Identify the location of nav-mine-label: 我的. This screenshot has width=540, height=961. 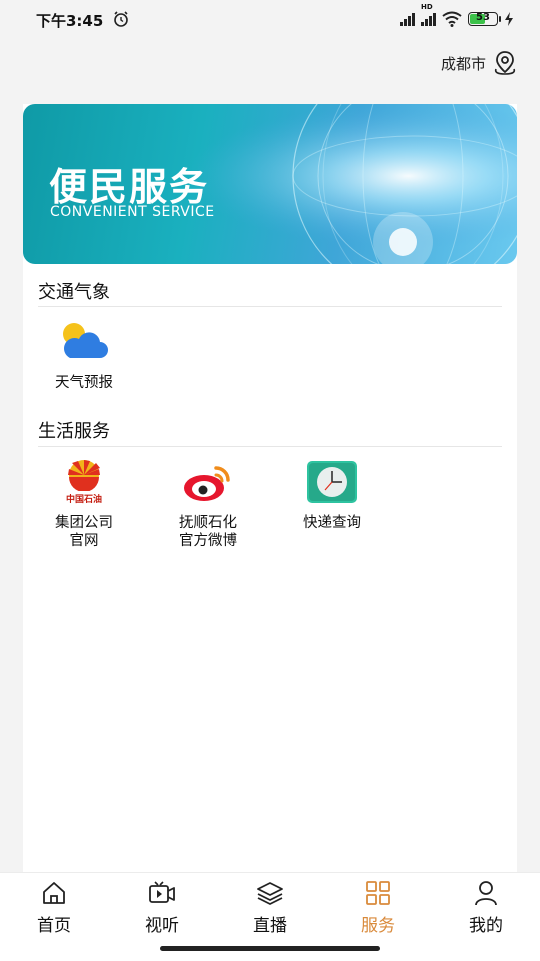
(486, 926).